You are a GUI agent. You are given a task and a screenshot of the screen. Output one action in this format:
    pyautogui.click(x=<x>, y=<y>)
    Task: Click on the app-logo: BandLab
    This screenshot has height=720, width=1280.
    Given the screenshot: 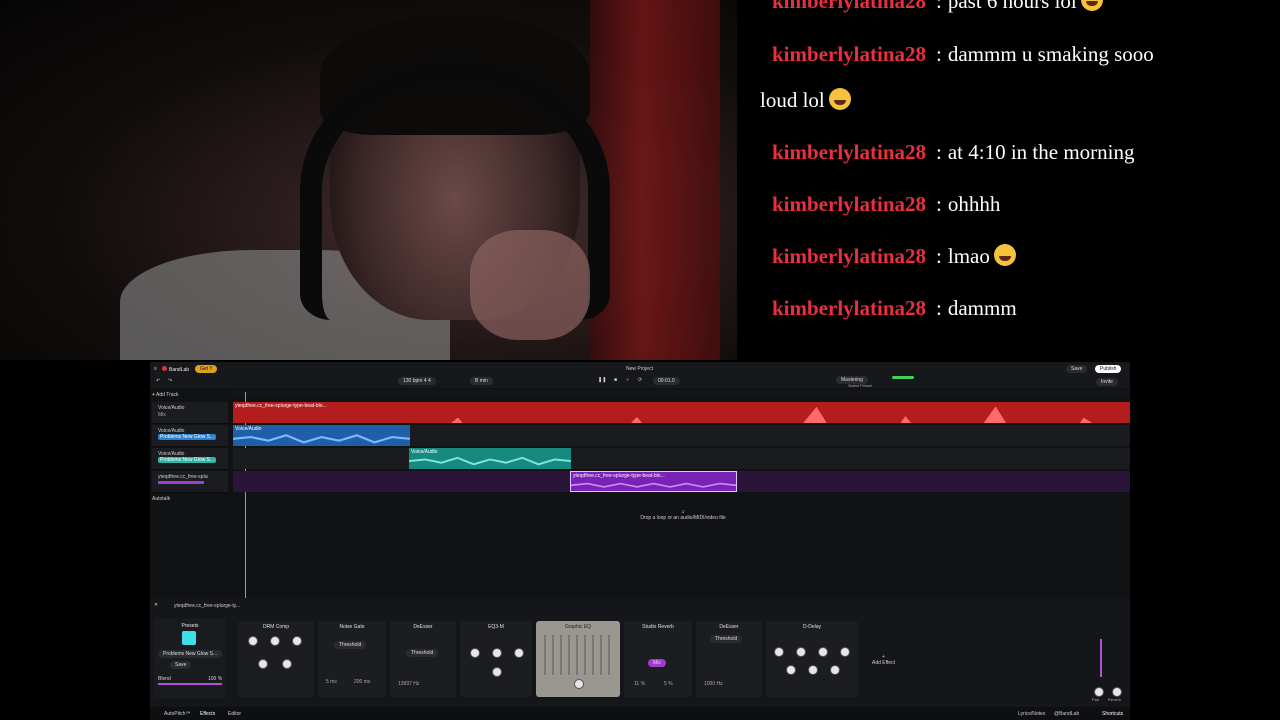 What is the action you would take?
    pyautogui.click(x=175, y=369)
    